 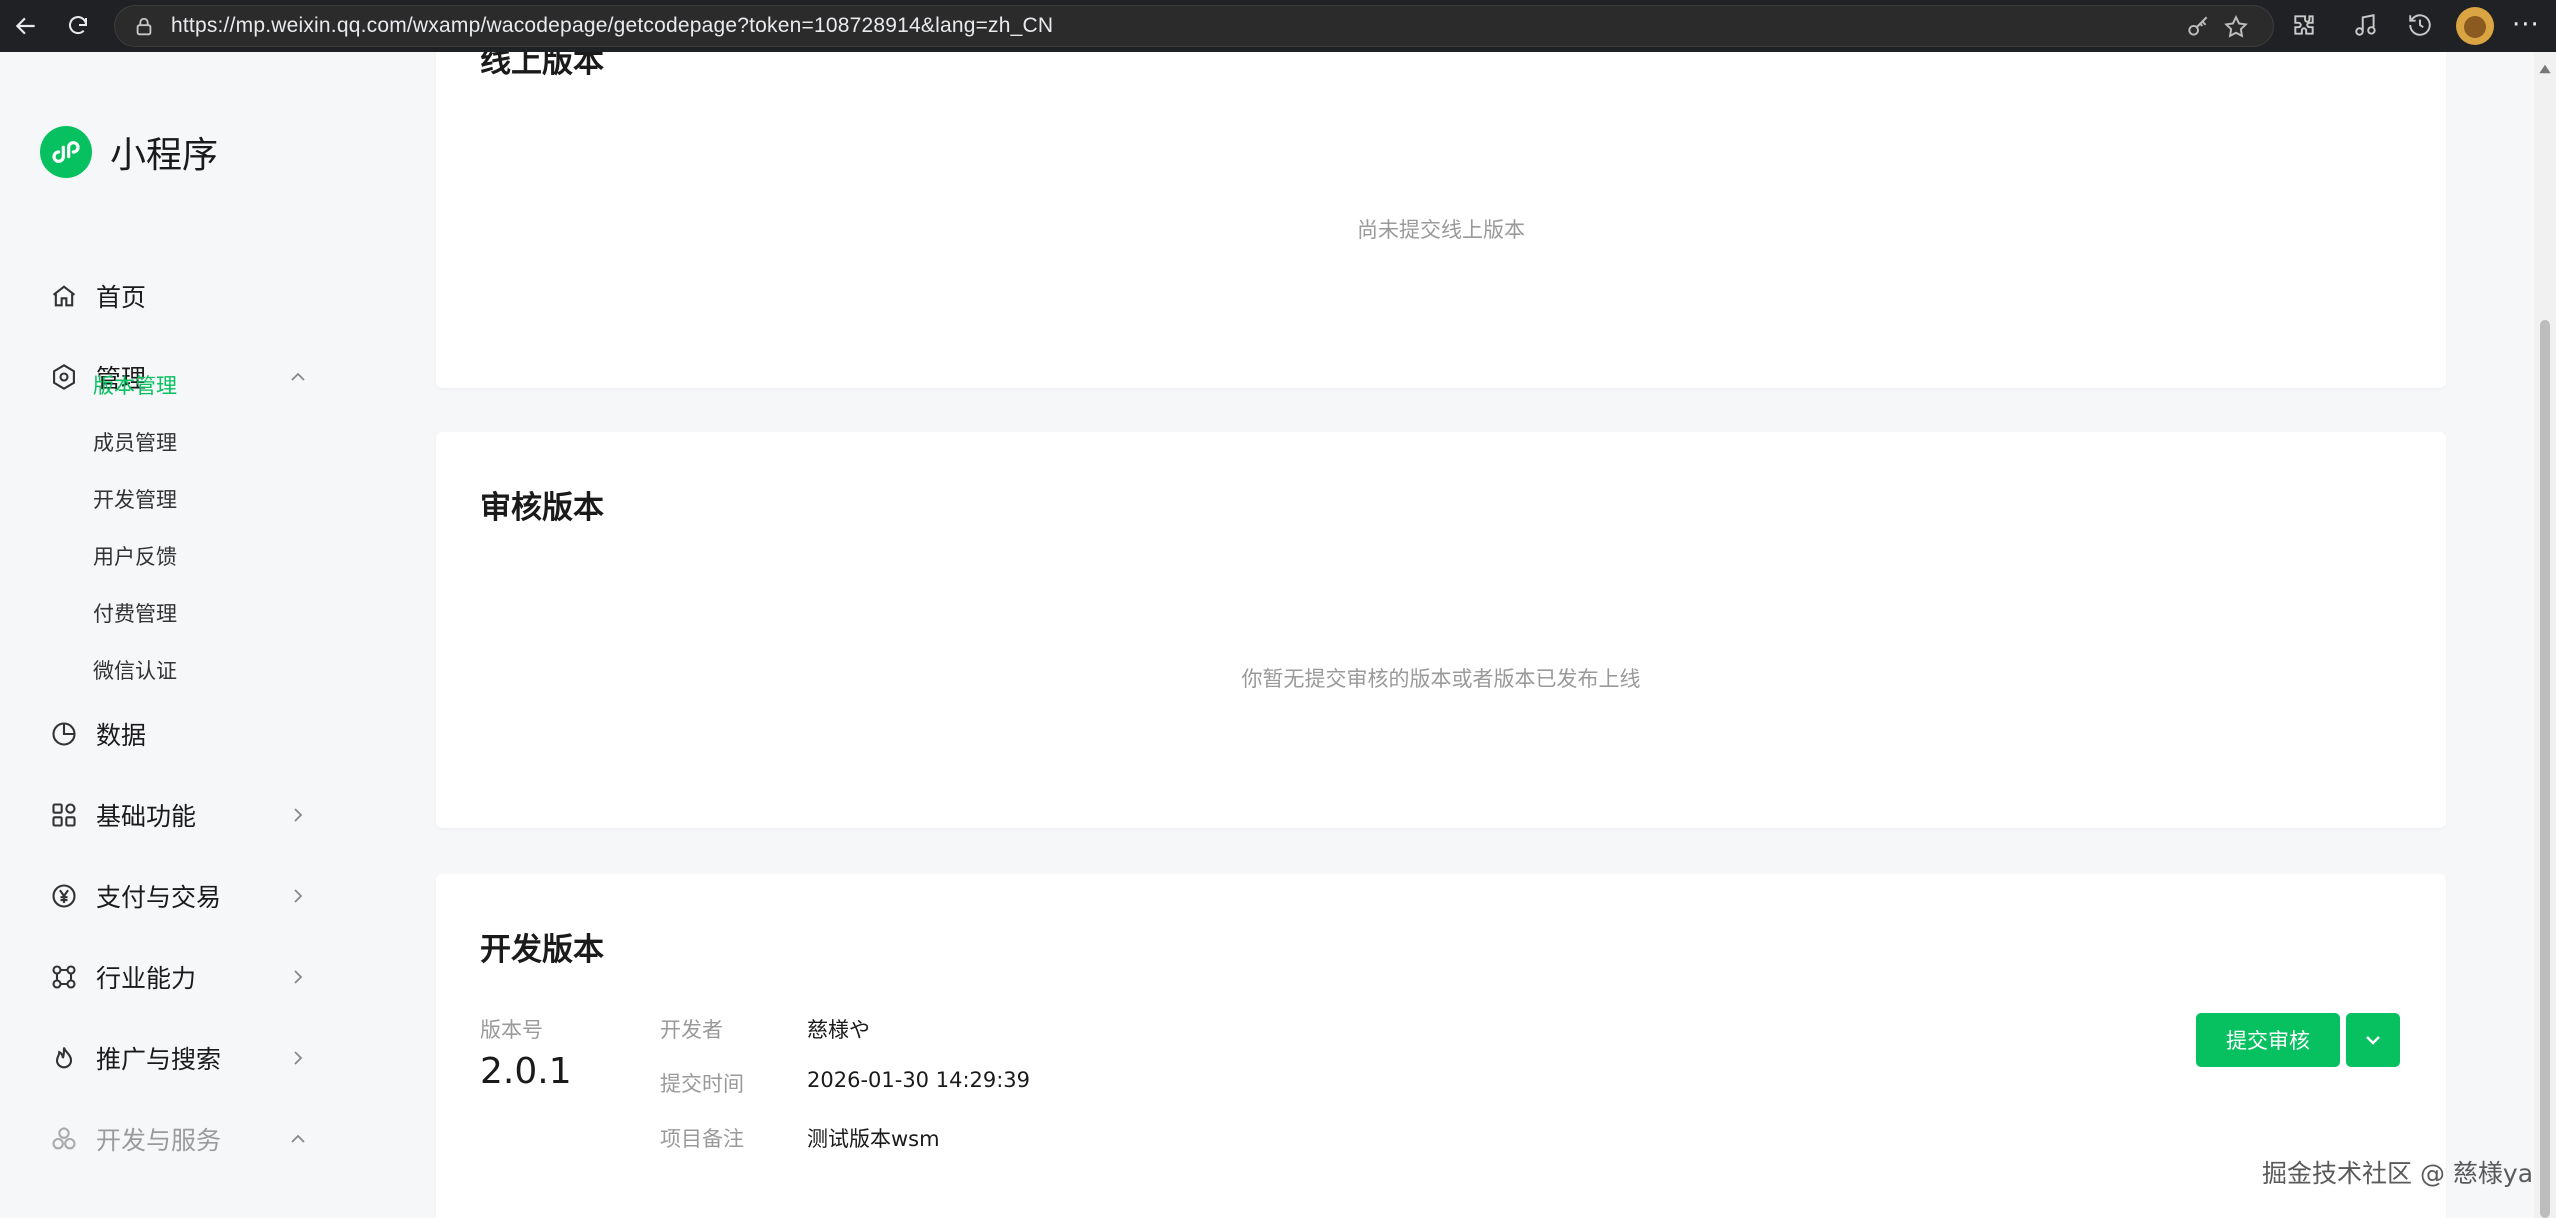 I want to click on sidebar-item-label: 基础功能, so click(x=146, y=816).